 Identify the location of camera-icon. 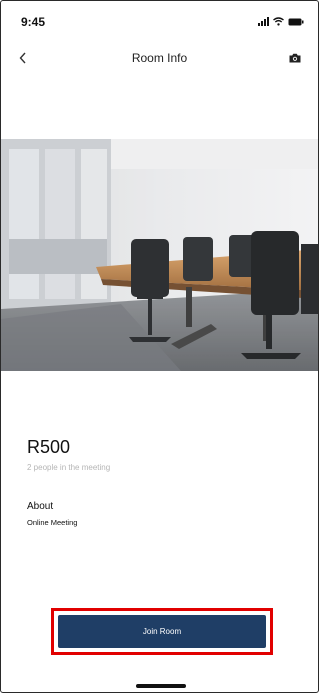
(295, 58).